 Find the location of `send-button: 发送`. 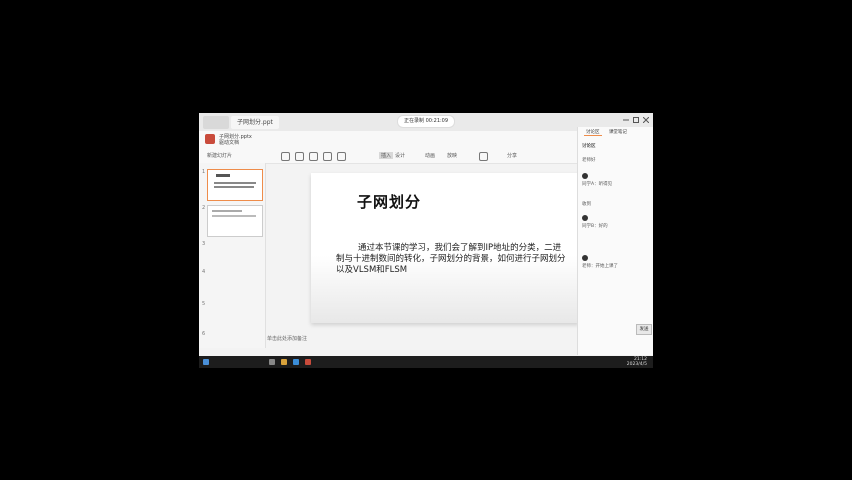

send-button: 发送 is located at coordinates (644, 329).